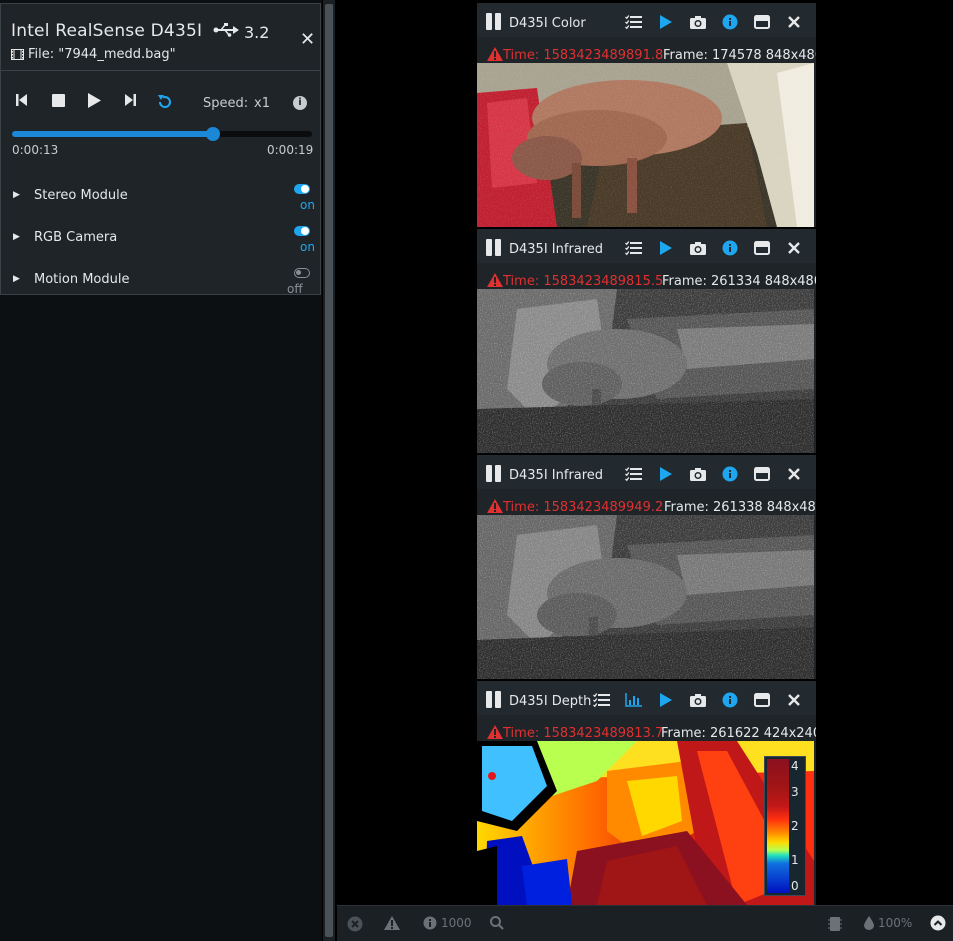  Describe the element at coordinates (795, 860) in the screenshot. I see `colorbar-tick: 1` at that location.